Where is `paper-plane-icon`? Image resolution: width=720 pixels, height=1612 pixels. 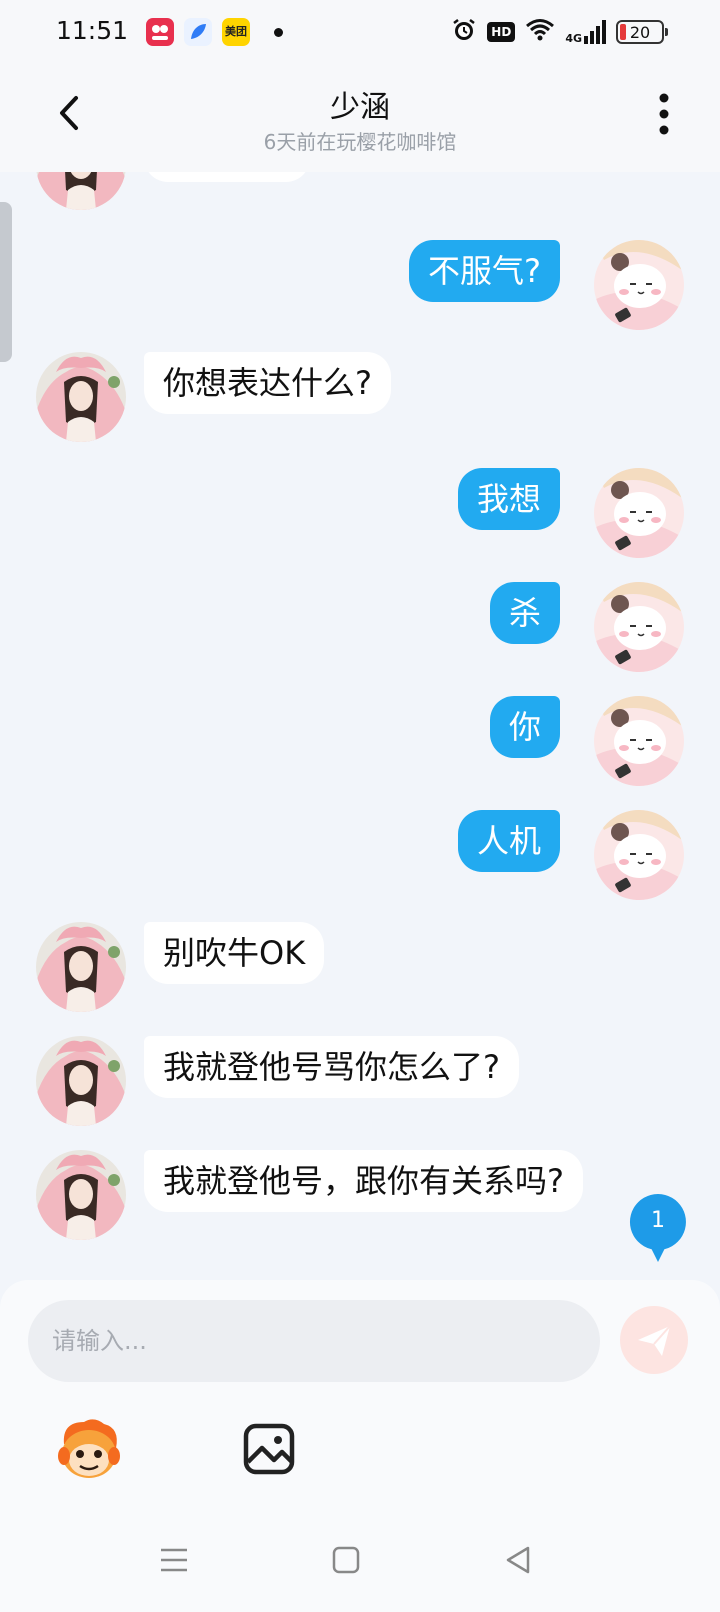
paper-plane-icon is located at coordinates (654, 1340).